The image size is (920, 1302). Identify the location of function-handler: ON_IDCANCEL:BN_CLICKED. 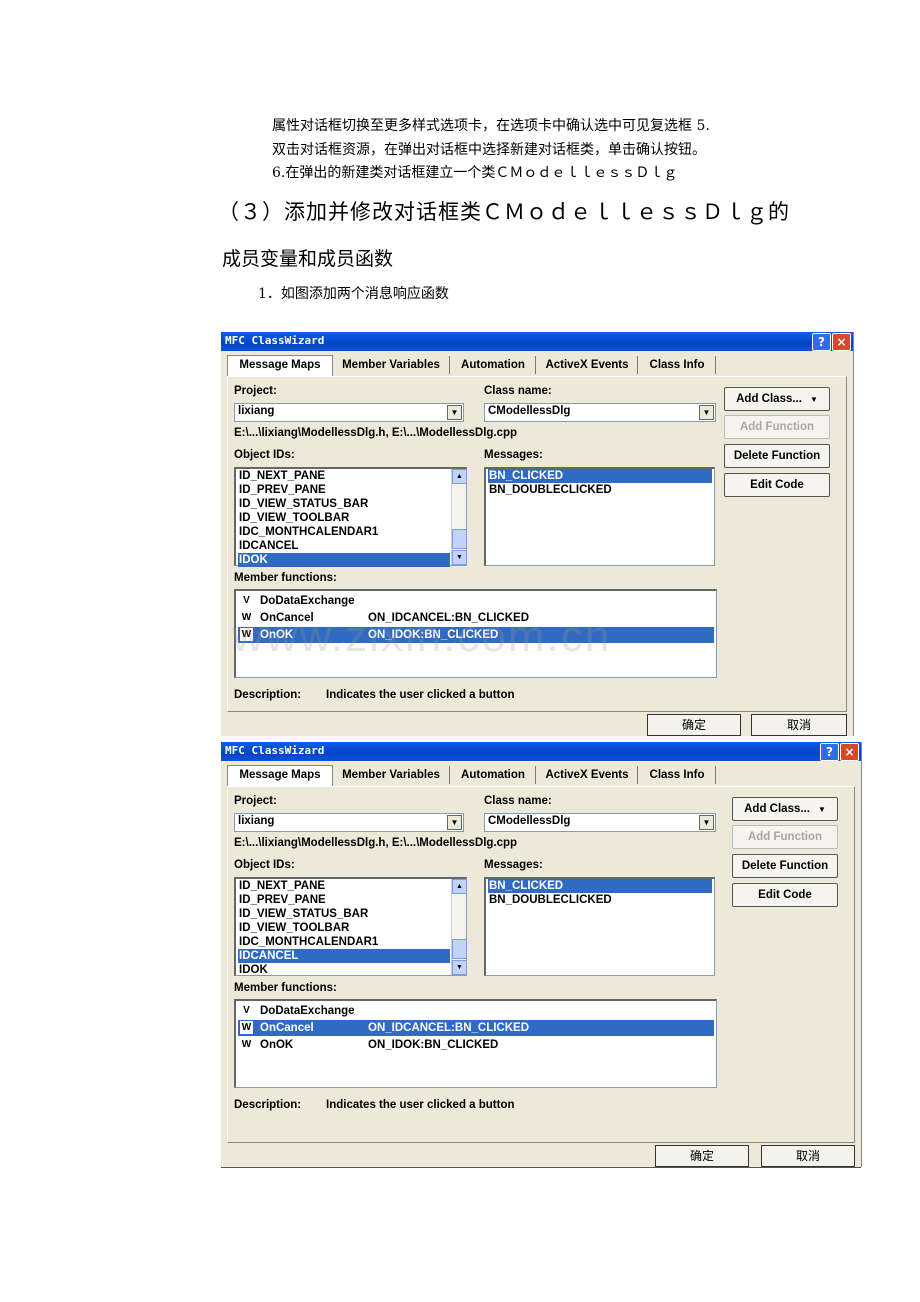
(449, 1028).